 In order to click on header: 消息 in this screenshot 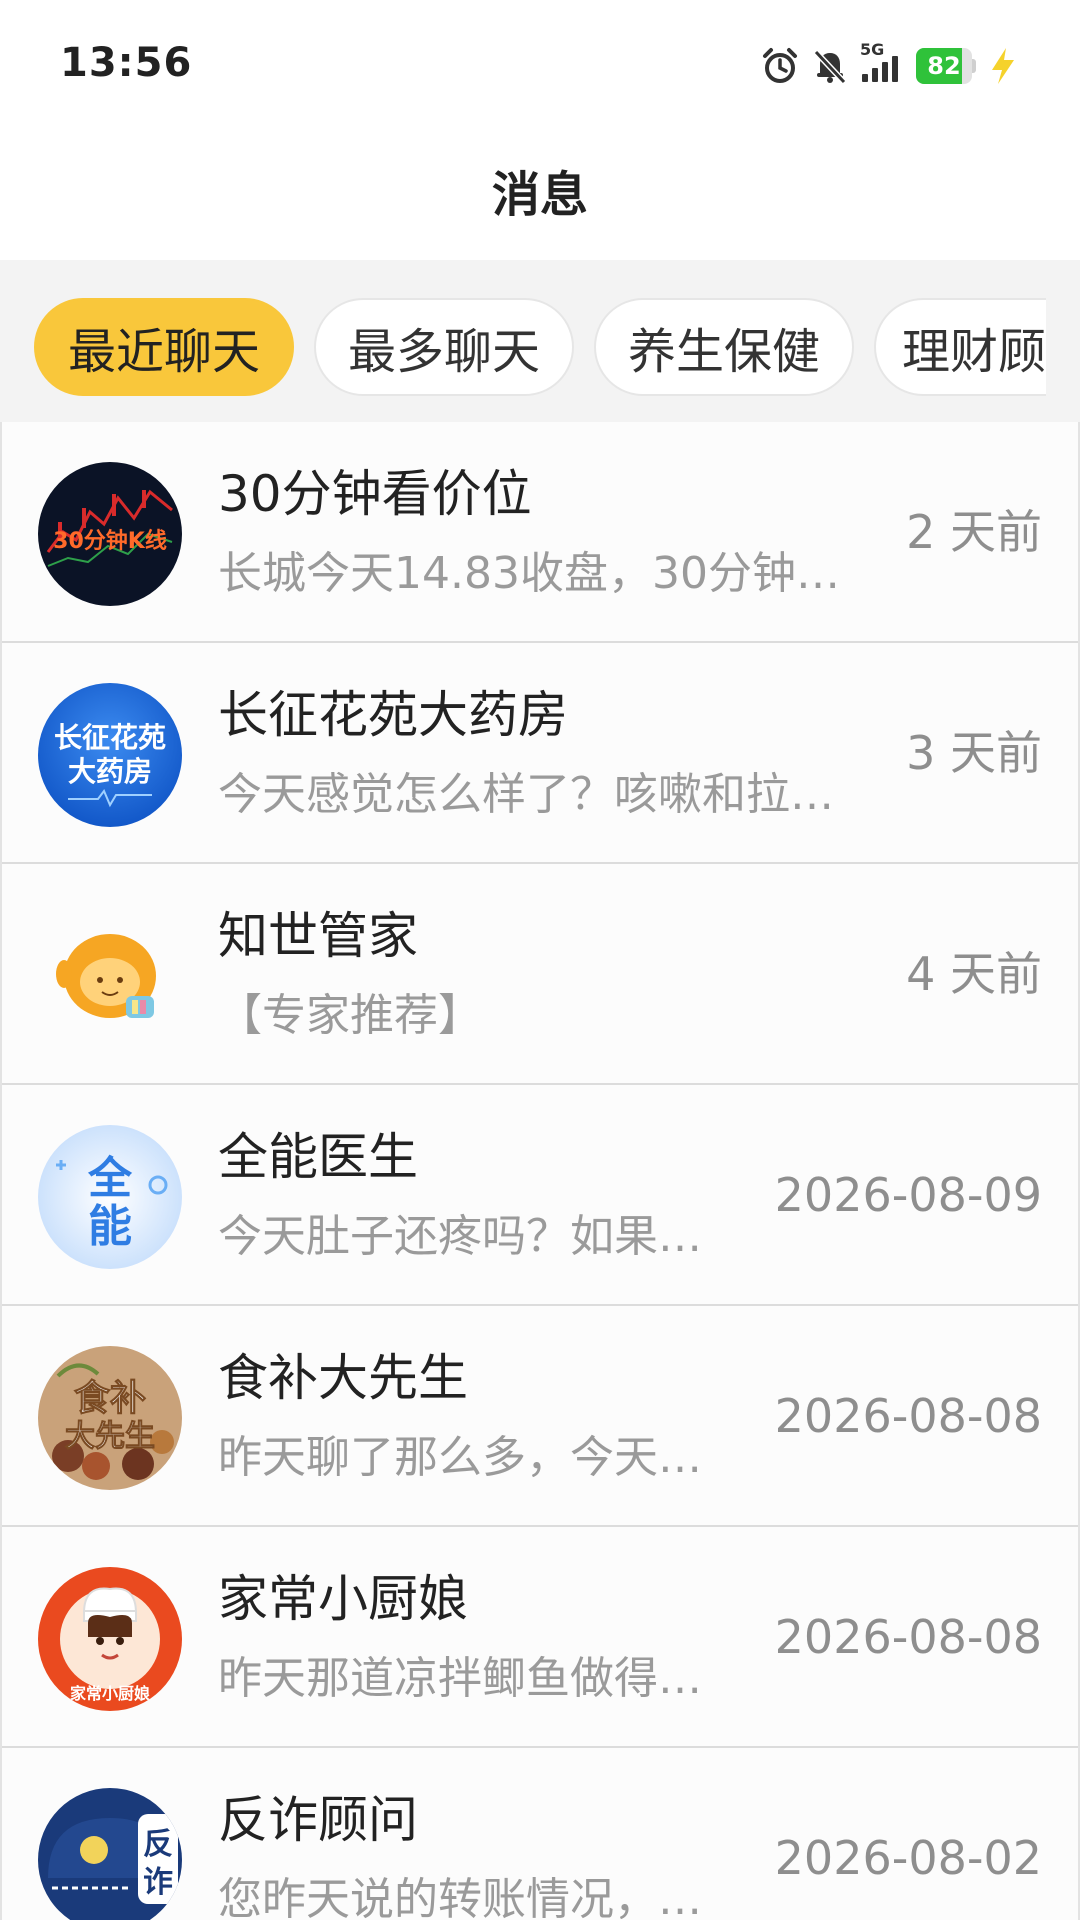, I will do `click(540, 195)`.